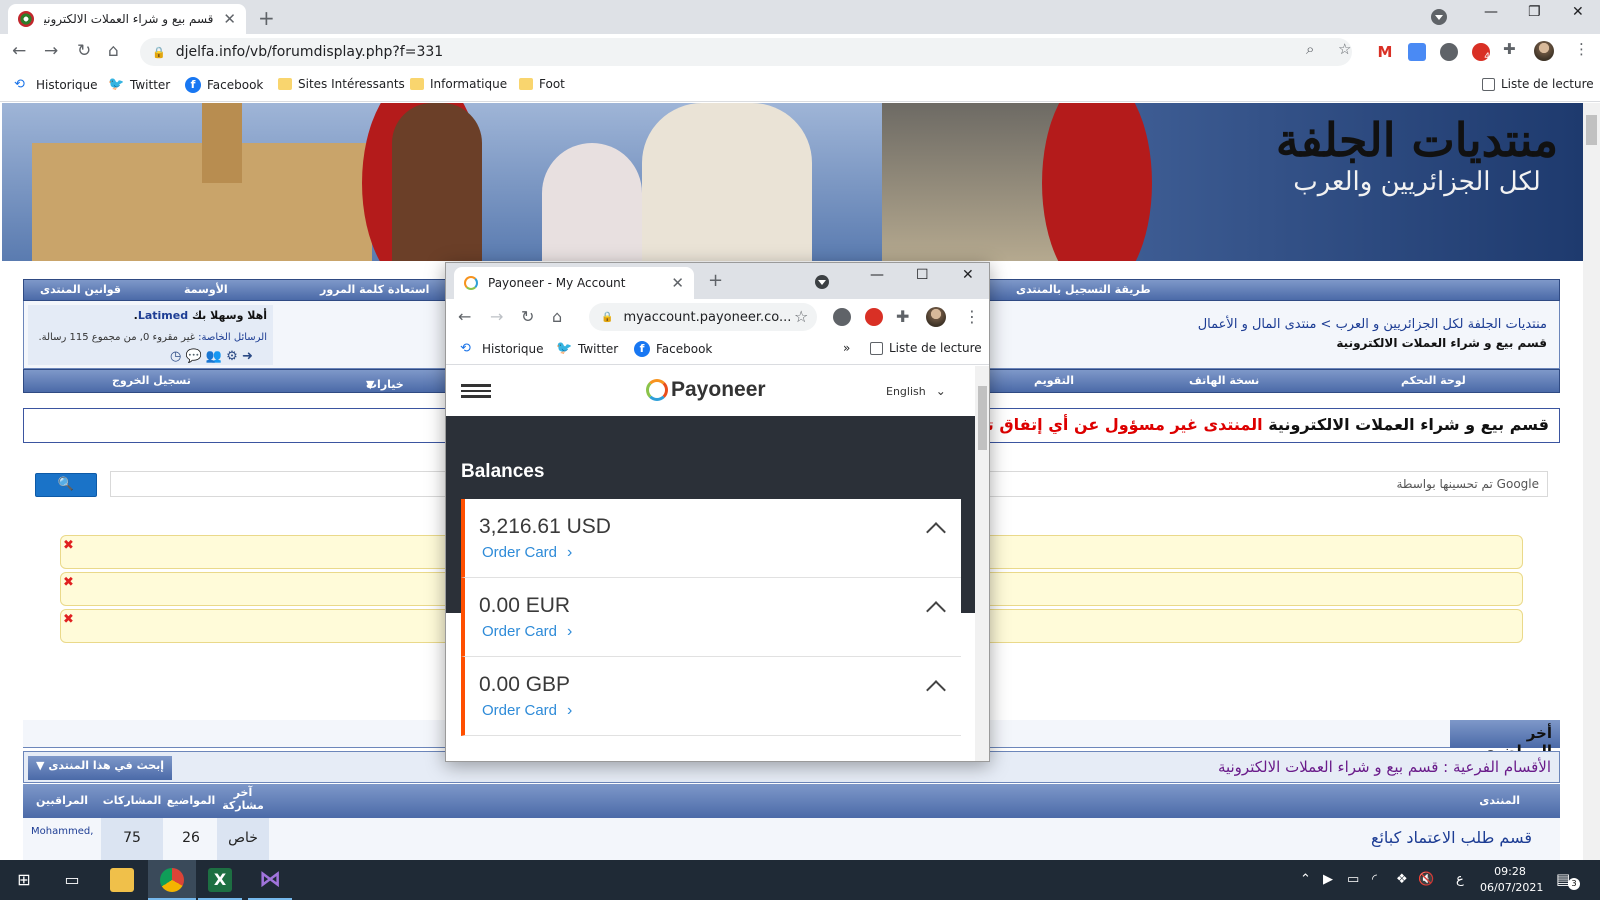 The height and width of the screenshot is (900, 1600). I want to click on search-button: 🔍, so click(66, 485).